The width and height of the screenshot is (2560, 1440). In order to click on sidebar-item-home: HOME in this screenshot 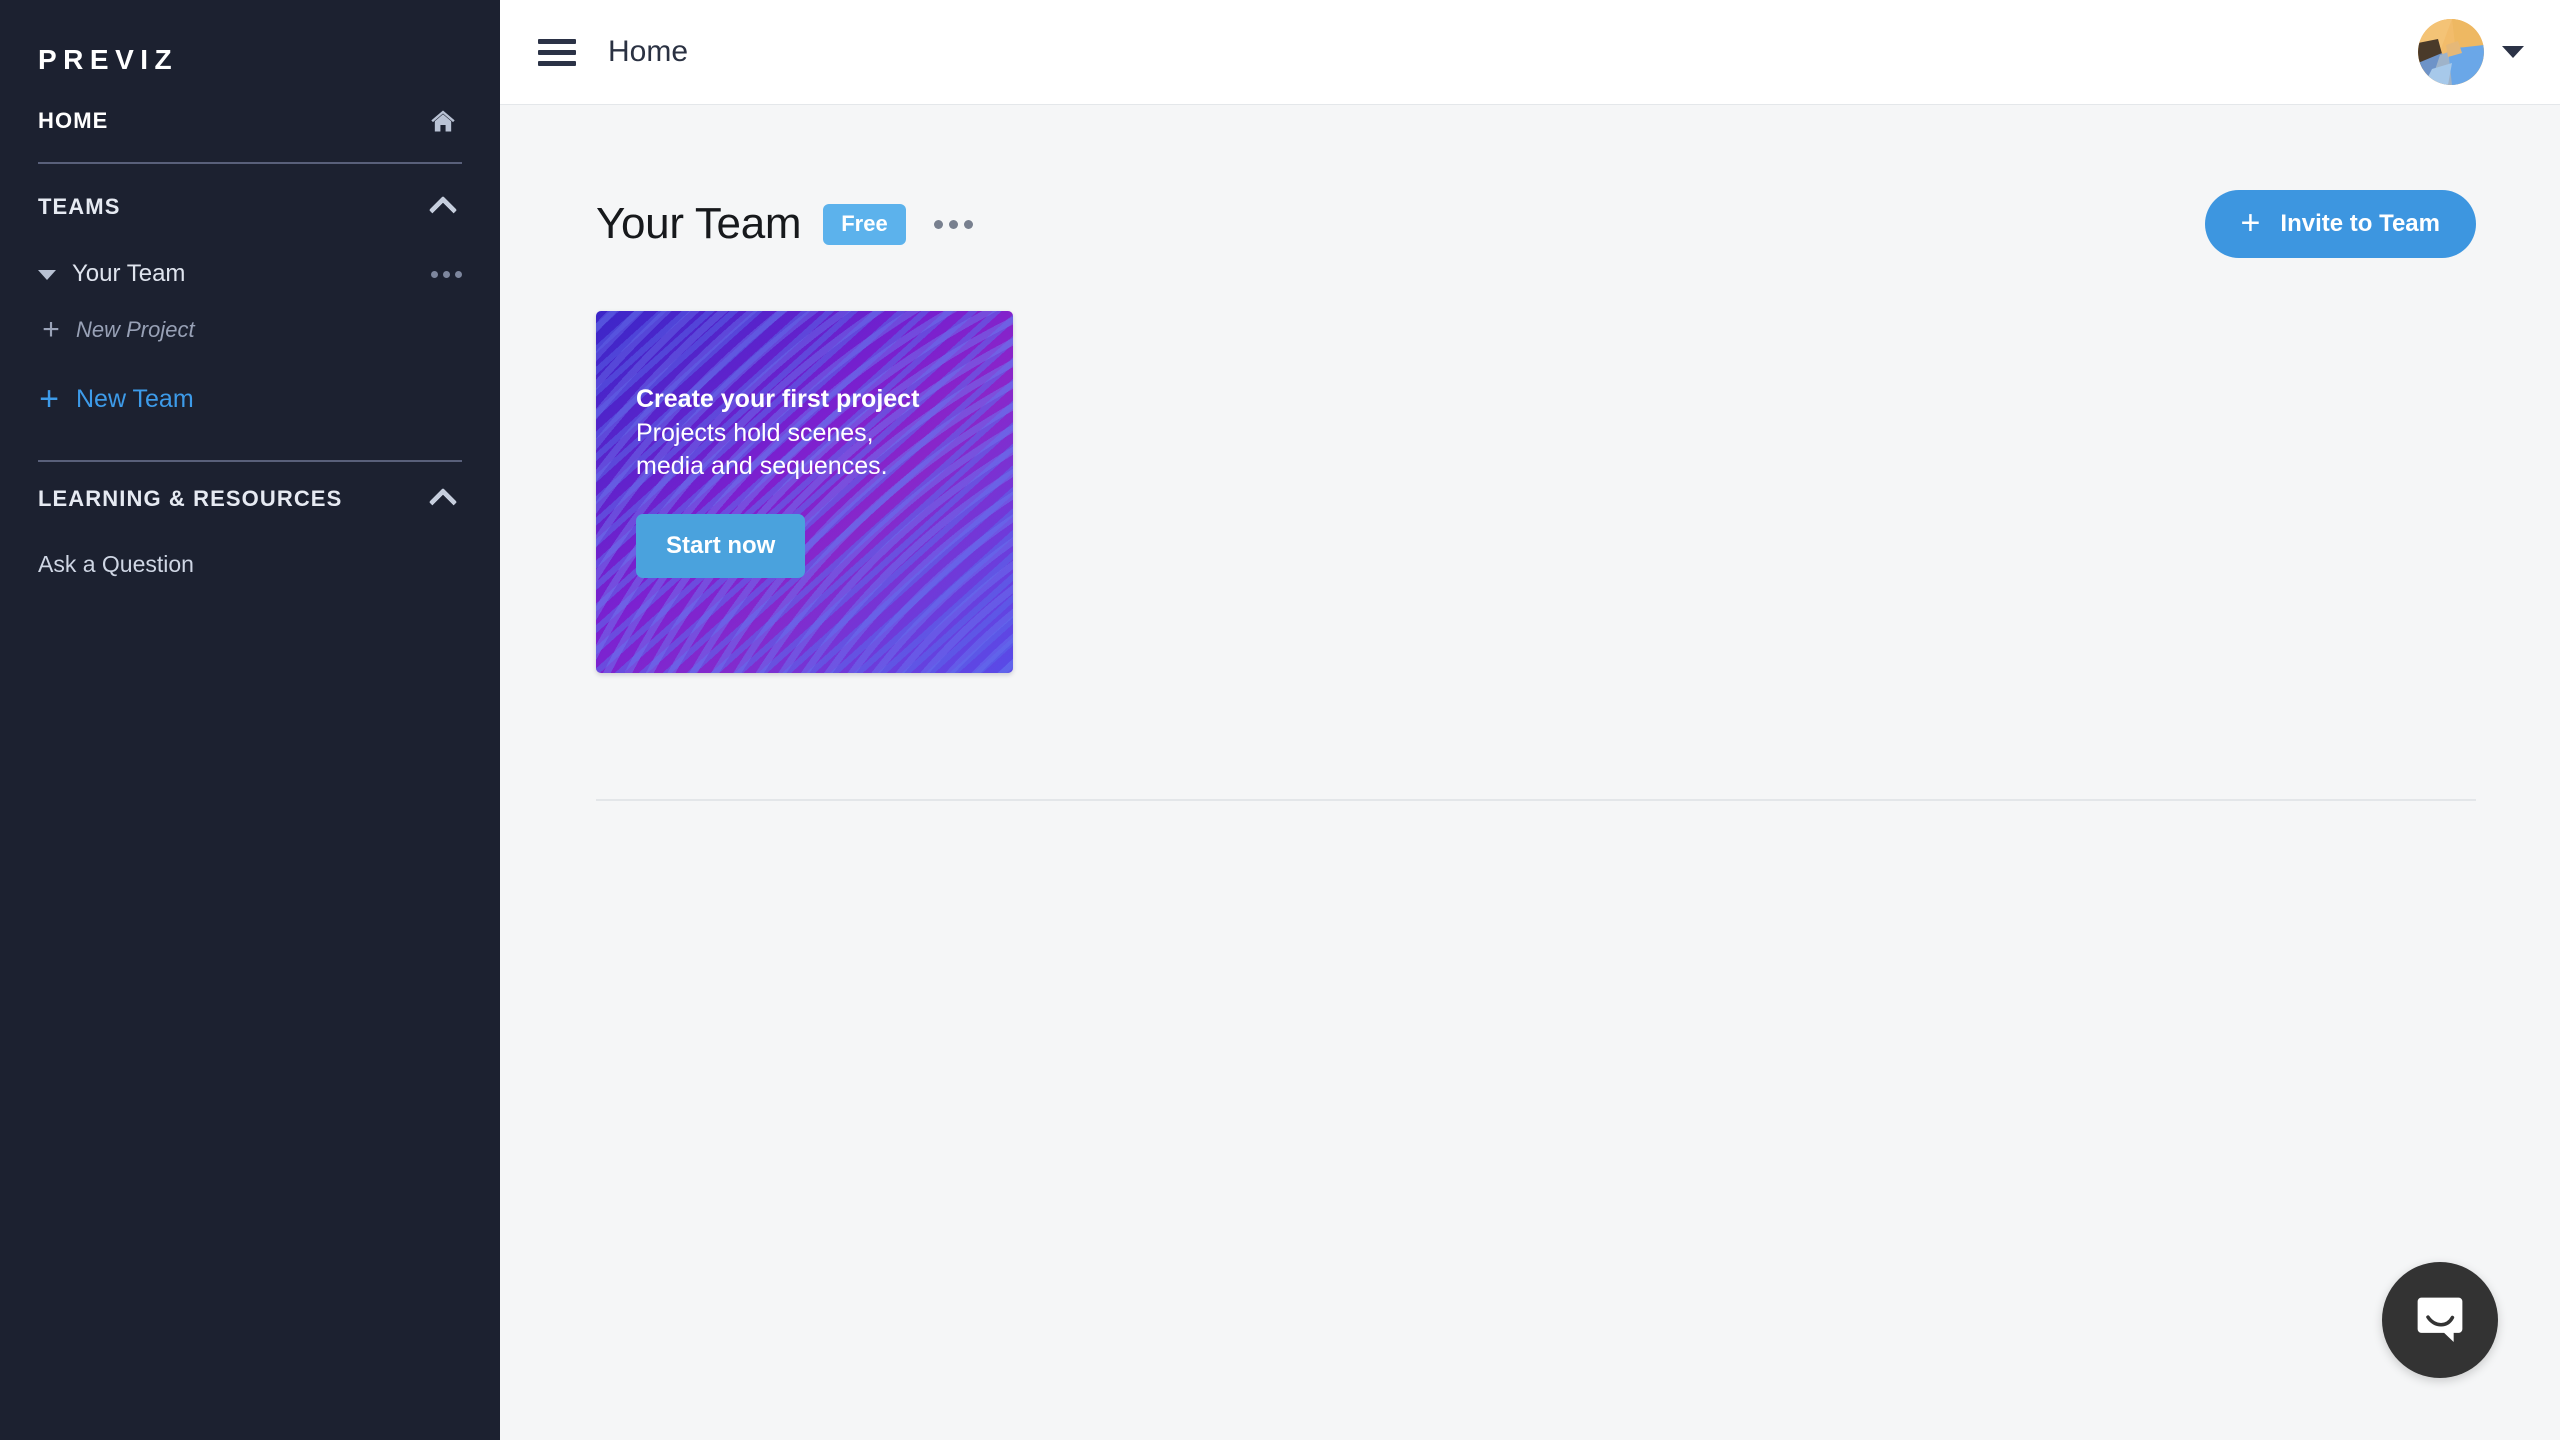, I will do `click(250, 121)`.